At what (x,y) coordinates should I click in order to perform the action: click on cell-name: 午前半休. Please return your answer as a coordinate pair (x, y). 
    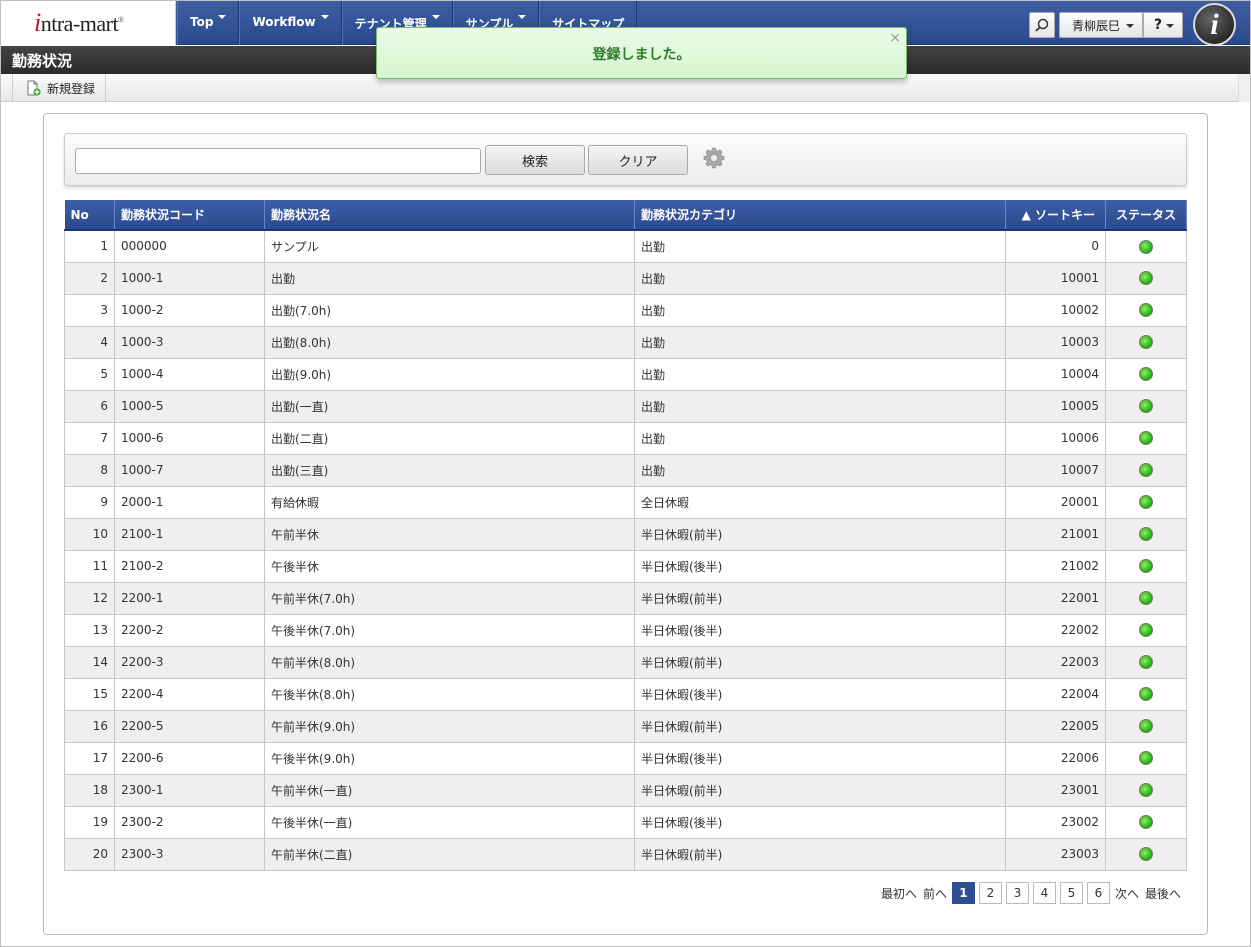
    Looking at the image, I should click on (449, 534).